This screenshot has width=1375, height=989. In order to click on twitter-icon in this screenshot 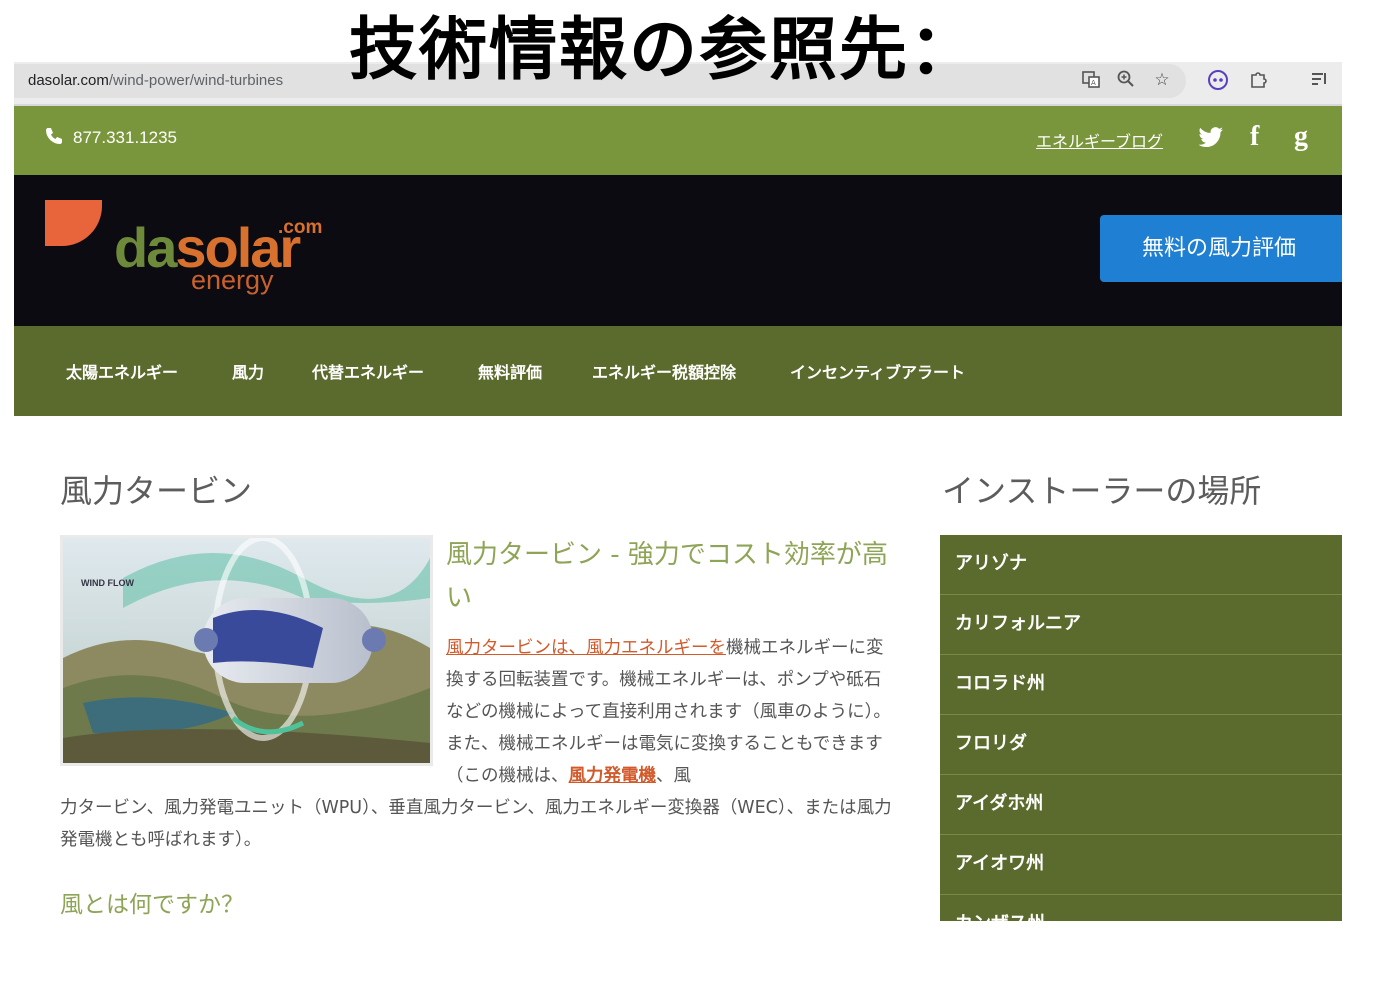, I will do `click(1211, 141)`.